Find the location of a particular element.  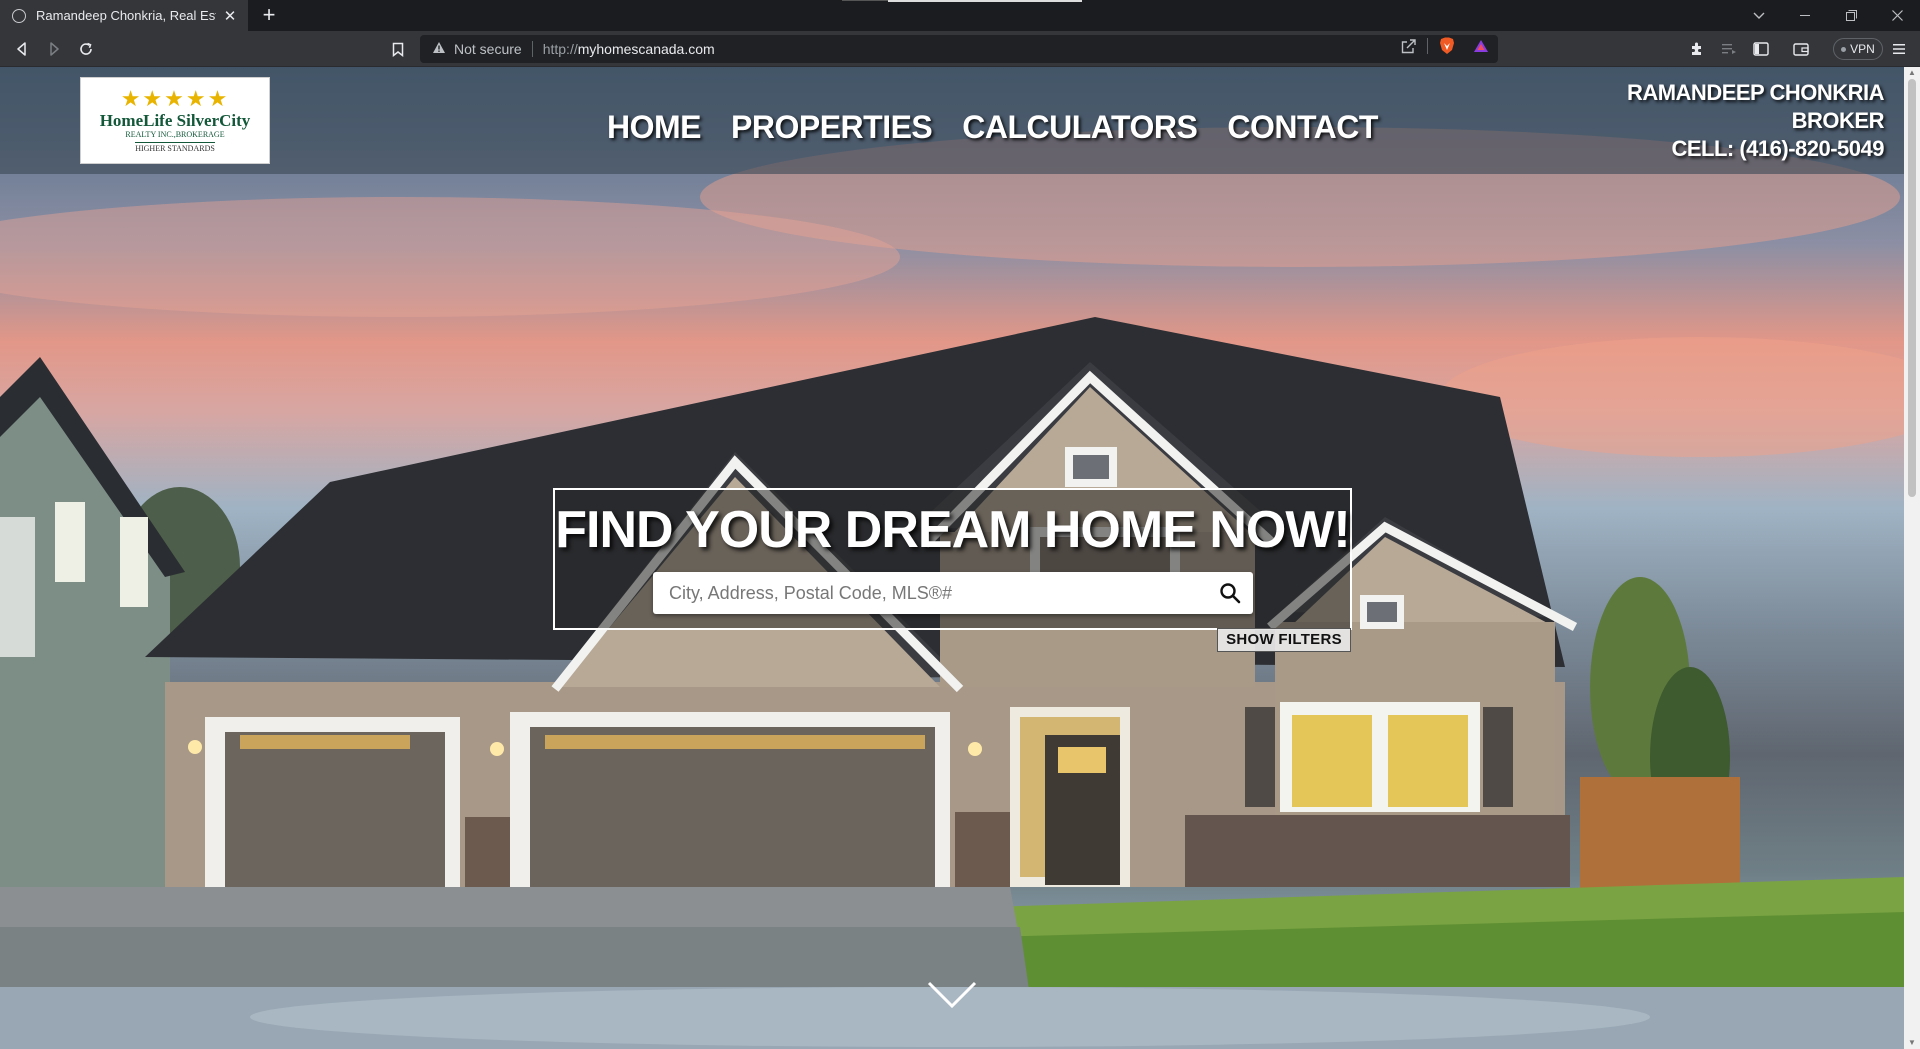

vpn-button: VPN is located at coordinates (1858, 49).